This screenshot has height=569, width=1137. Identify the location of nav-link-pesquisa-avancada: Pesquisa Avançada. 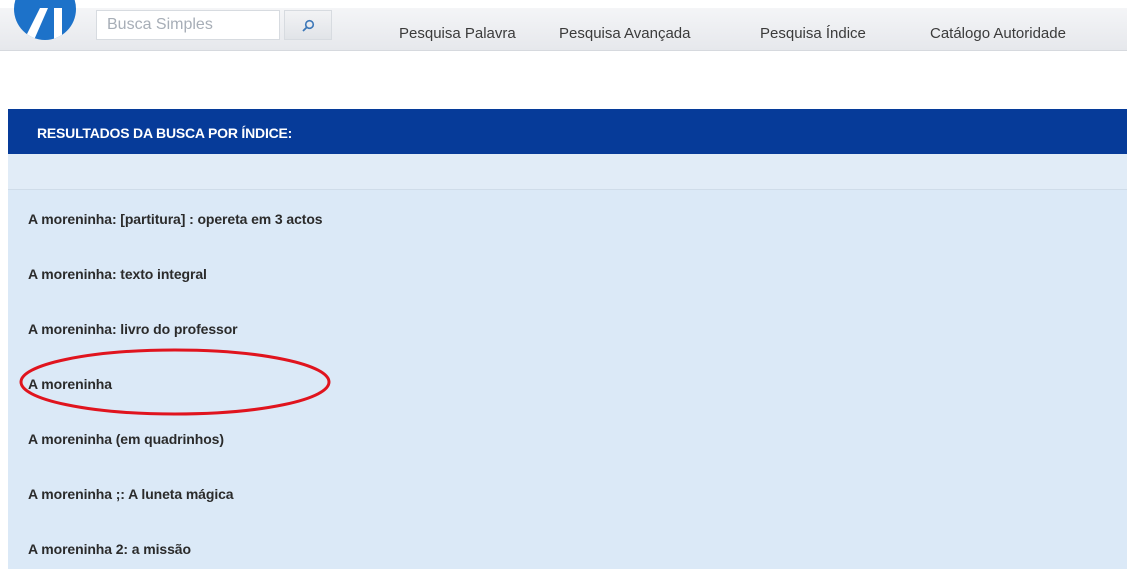
(625, 33).